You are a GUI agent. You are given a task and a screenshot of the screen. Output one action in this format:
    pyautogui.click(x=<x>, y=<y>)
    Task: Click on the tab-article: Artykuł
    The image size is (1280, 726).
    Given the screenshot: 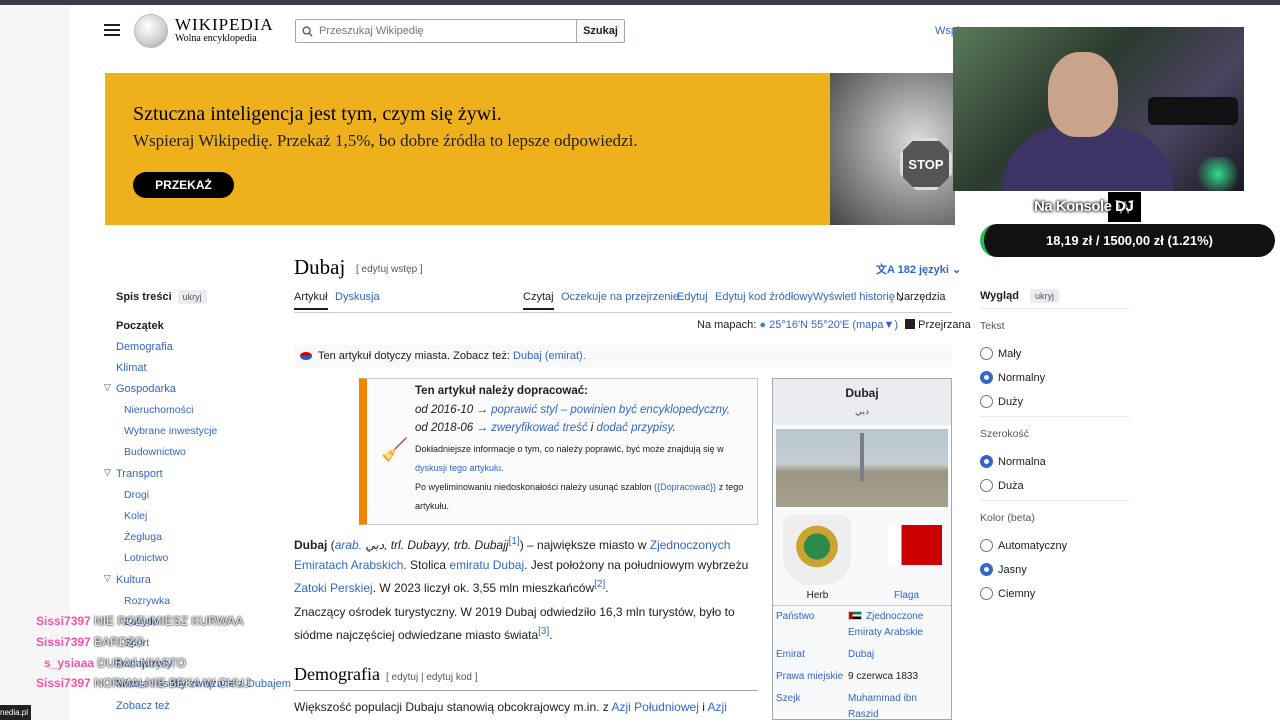 What is the action you would take?
    pyautogui.click(x=311, y=300)
    